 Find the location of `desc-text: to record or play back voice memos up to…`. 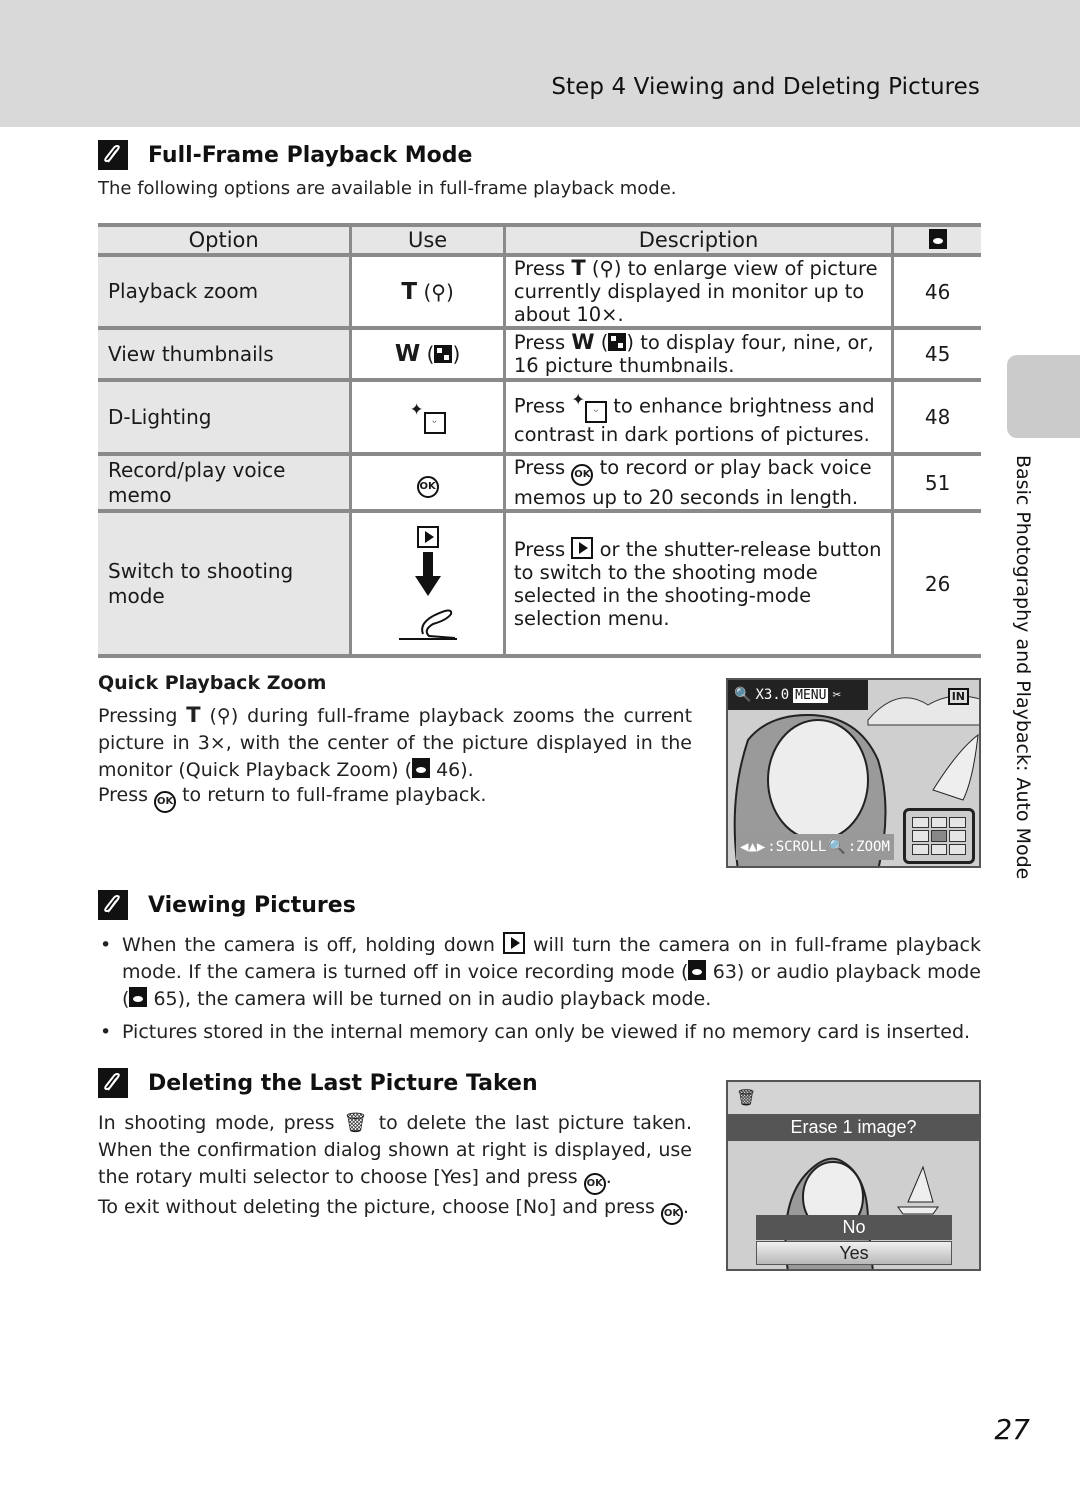

desc-text: to record or play back voice memos up to… is located at coordinates (692, 482).